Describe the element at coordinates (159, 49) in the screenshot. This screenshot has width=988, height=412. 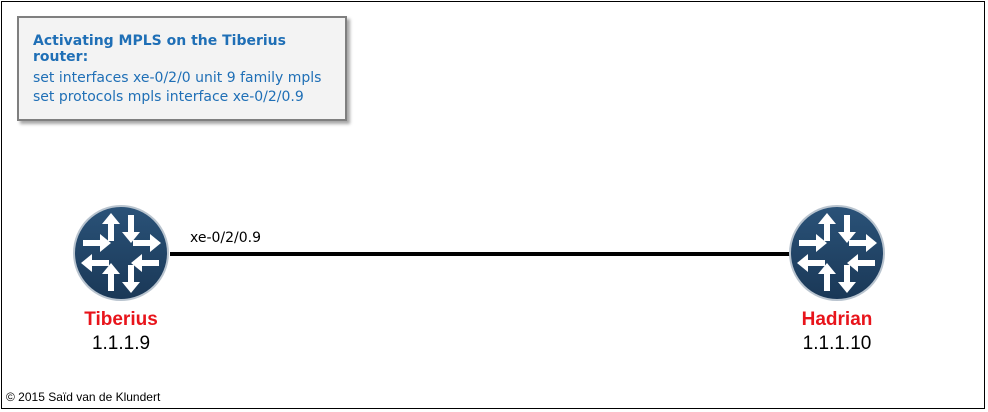
I see `note-title: Activating MPLS on the Tiberius router:` at that location.